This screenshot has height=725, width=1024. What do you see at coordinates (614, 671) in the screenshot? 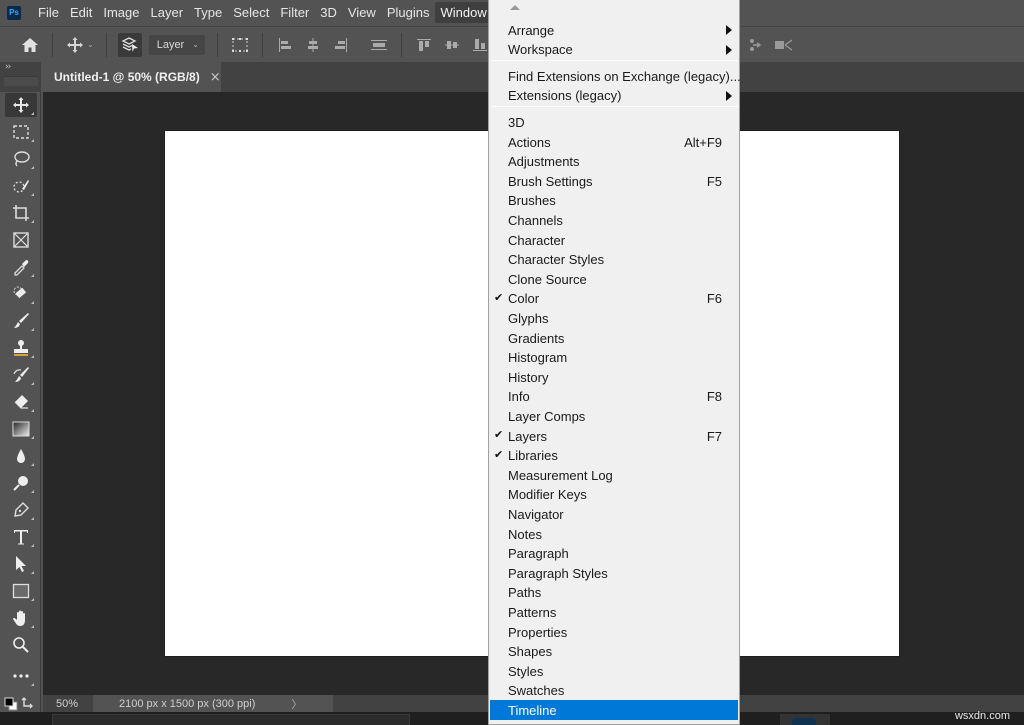
I see `window-menu-item-styles: Styles` at bounding box center [614, 671].